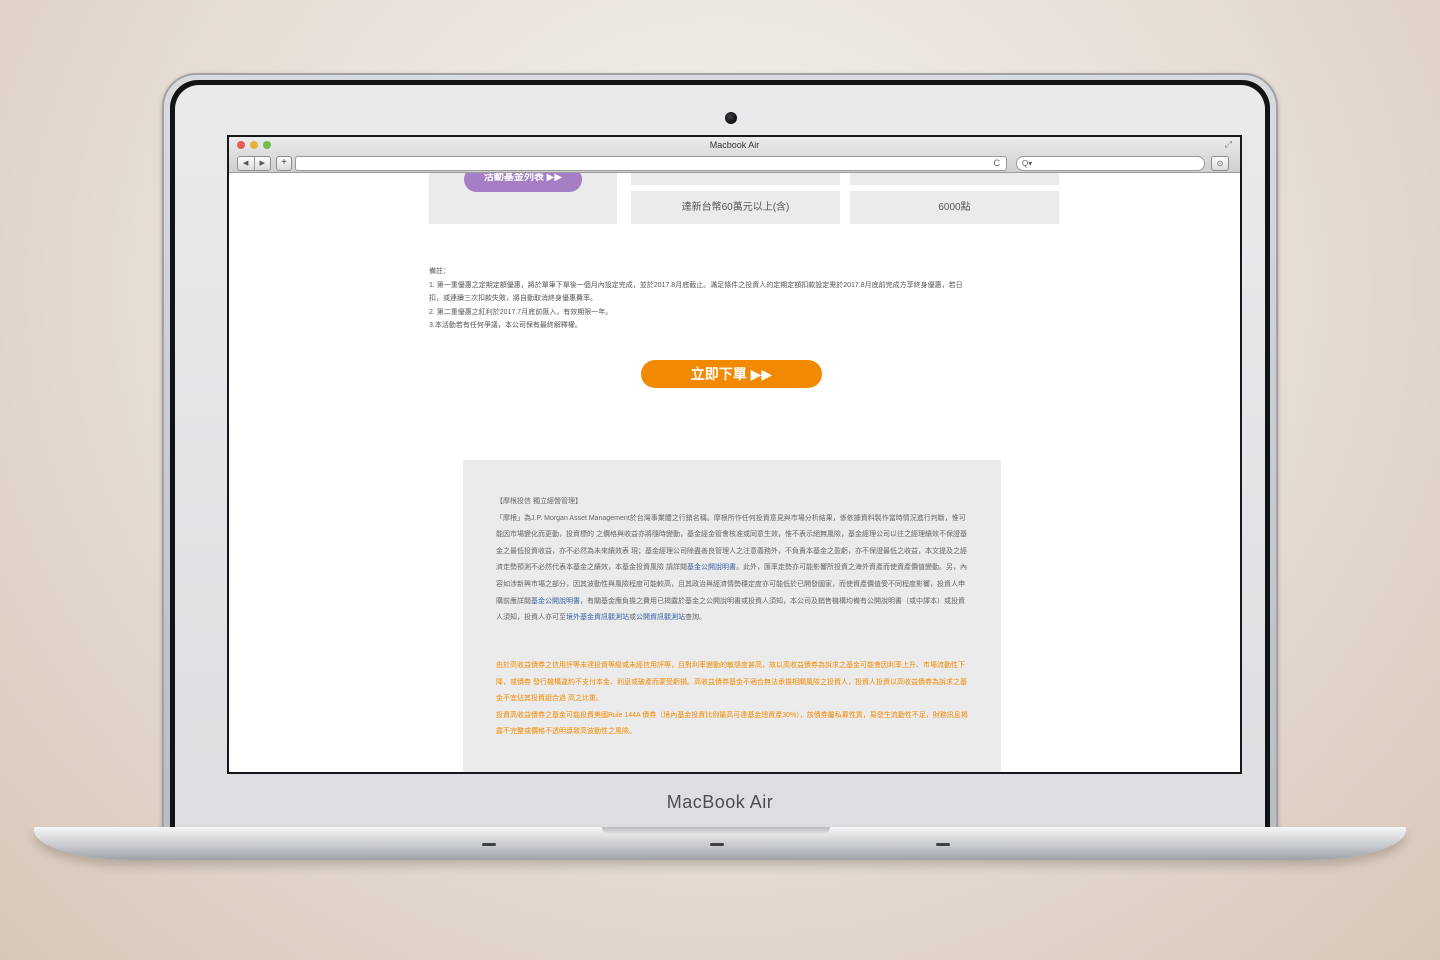  What do you see at coordinates (439, 271) in the screenshot?
I see `notes-heading: 備註：` at bounding box center [439, 271].